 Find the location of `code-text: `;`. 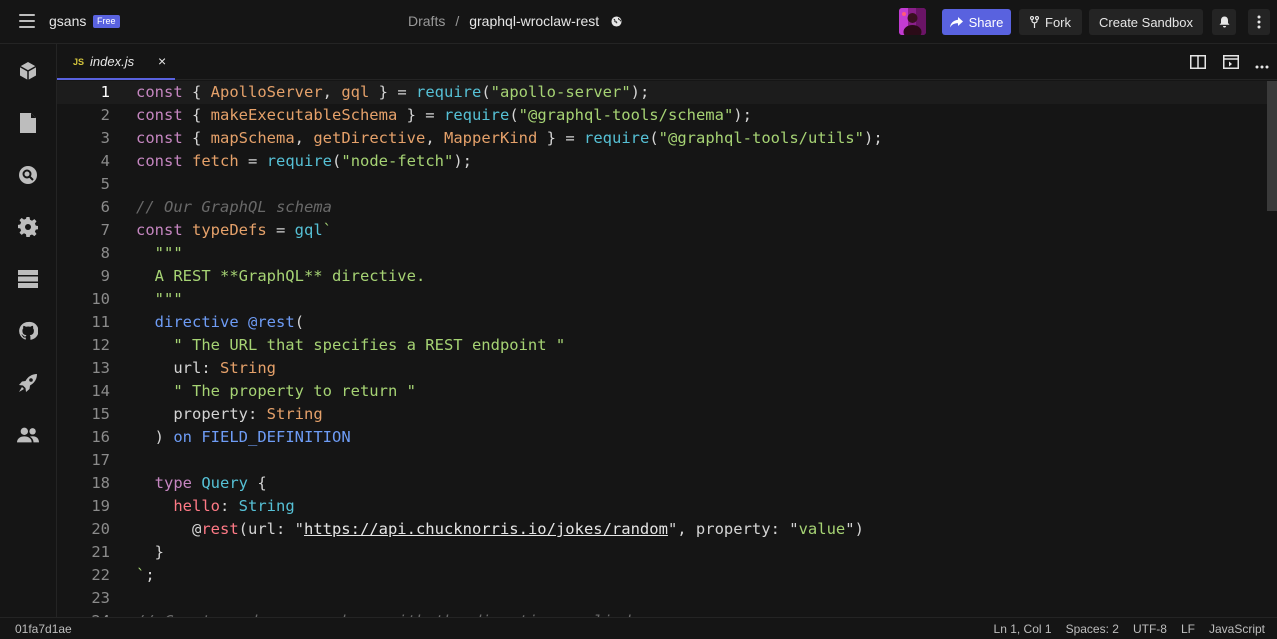

code-text: `; is located at coordinates (145, 575).